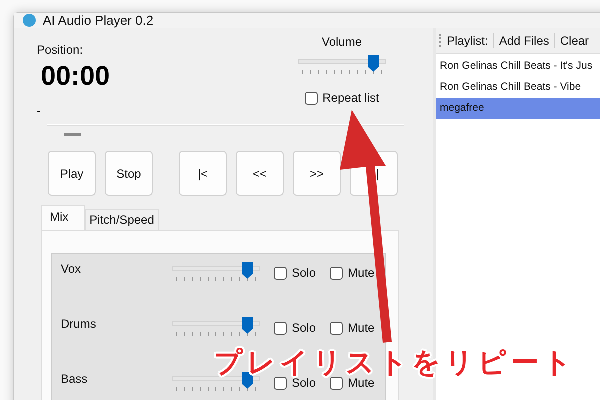 This screenshot has width=600, height=400. I want to click on channel-name: Drums, so click(79, 324).